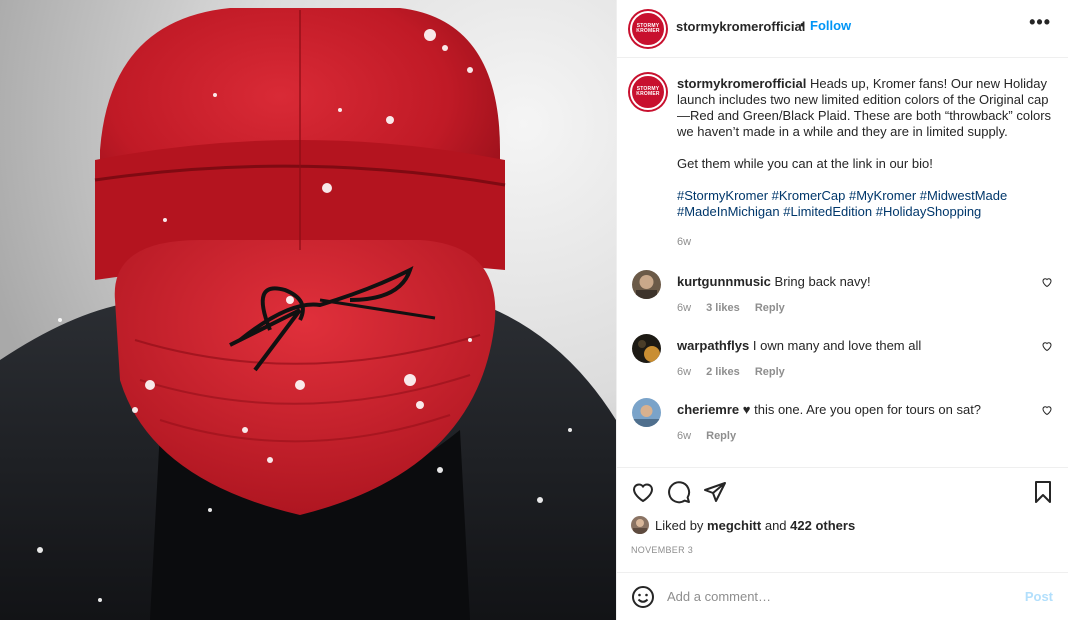 This screenshot has width=1068, height=620. Describe the element at coordinates (822, 525) in the screenshot. I see `likes-others: 422 others` at that location.